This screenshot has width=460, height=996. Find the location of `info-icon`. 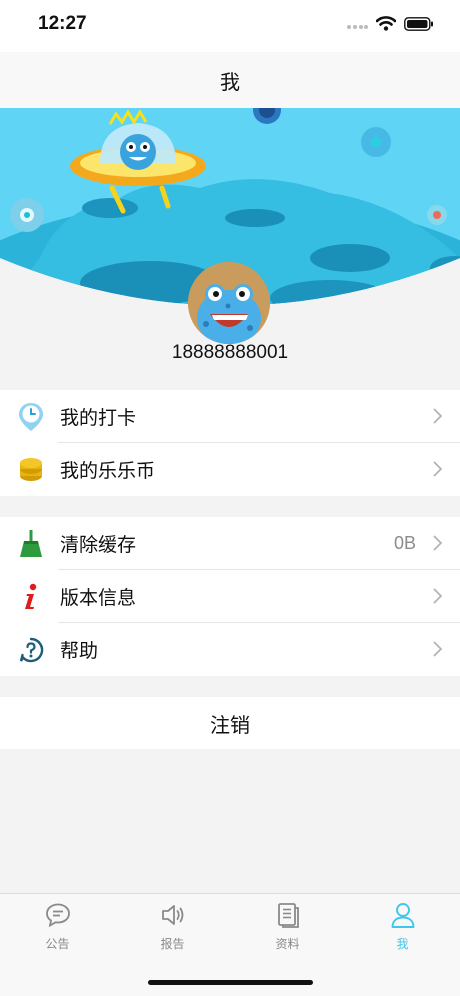

info-icon is located at coordinates (31, 597).